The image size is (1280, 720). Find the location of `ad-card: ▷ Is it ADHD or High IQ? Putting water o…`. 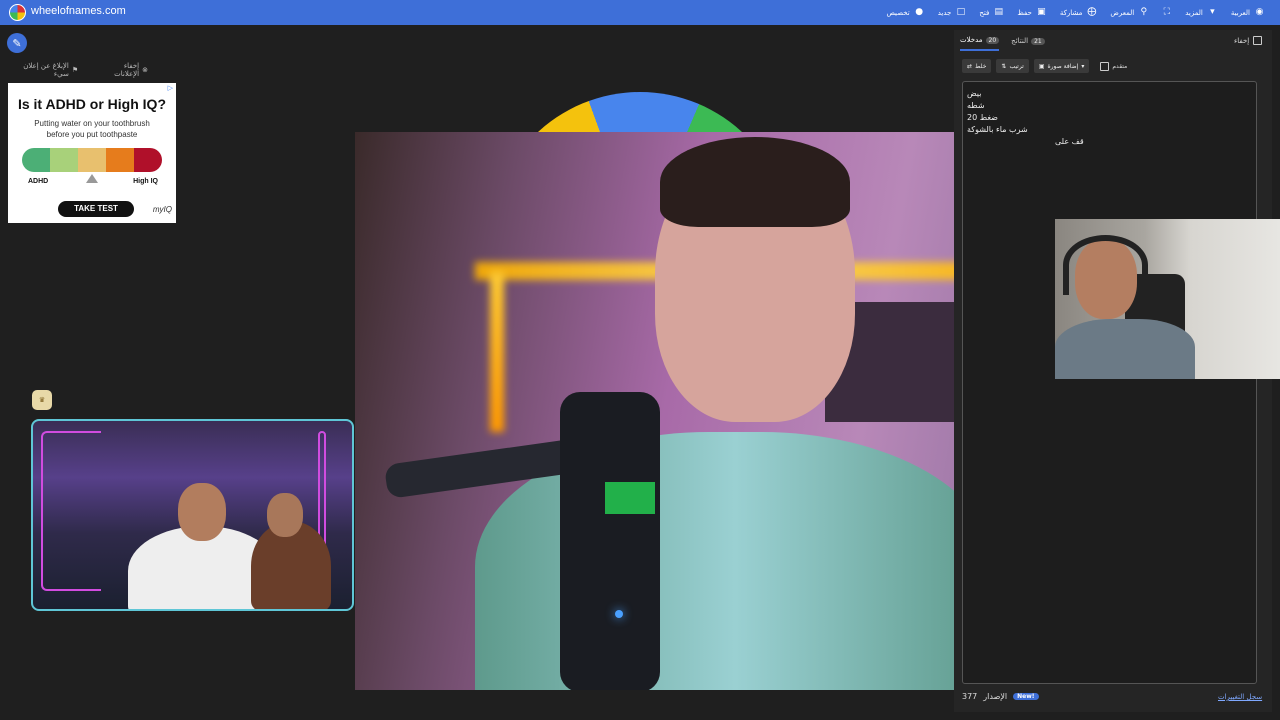

ad-card: ▷ Is it ADHD or High IQ? Putting water o… is located at coordinates (92, 153).